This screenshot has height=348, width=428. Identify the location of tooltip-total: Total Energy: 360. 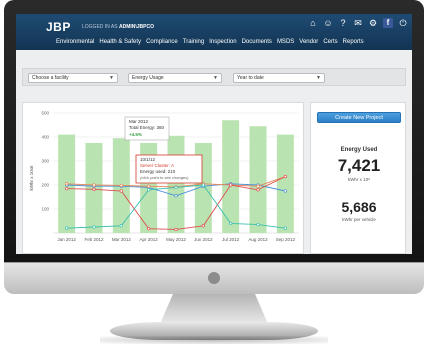
(147, 127).